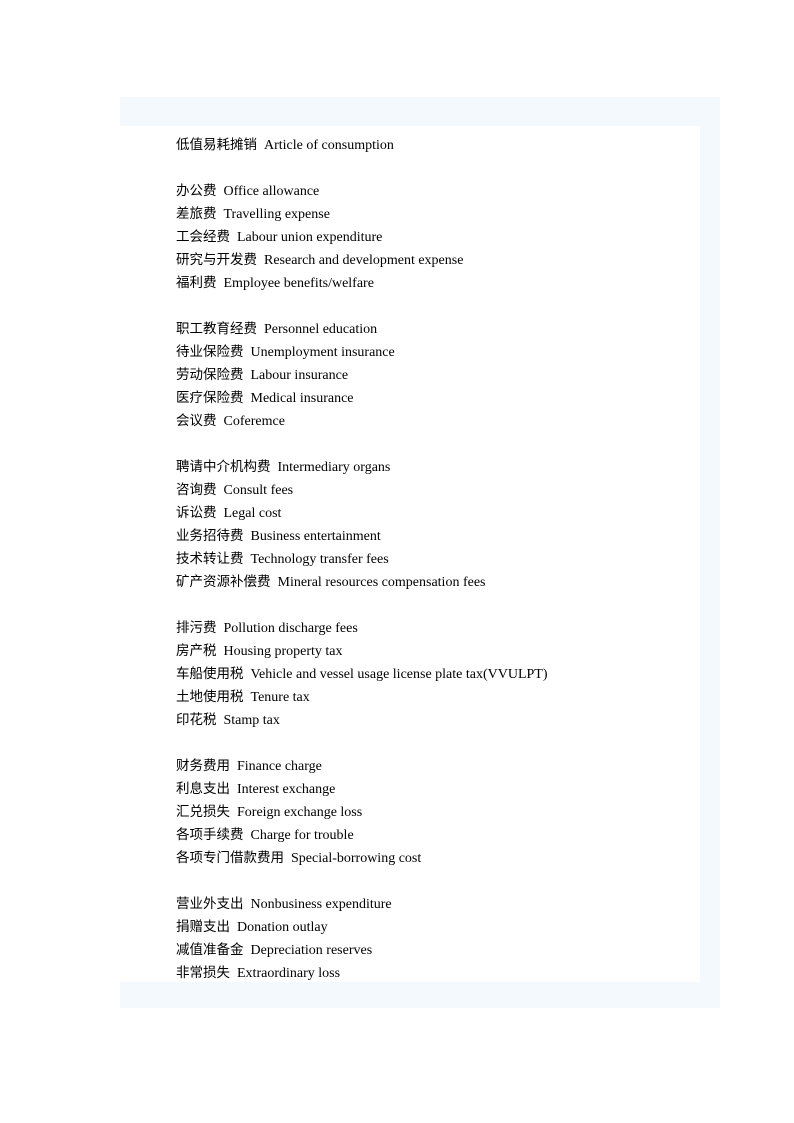 Image resolution: width=794 pixels, height=1123 pixels. What do you see at coordinates (321, 329) in the screenshot?
I see `term-english: Personnel education` at bounding box center [321, 329].